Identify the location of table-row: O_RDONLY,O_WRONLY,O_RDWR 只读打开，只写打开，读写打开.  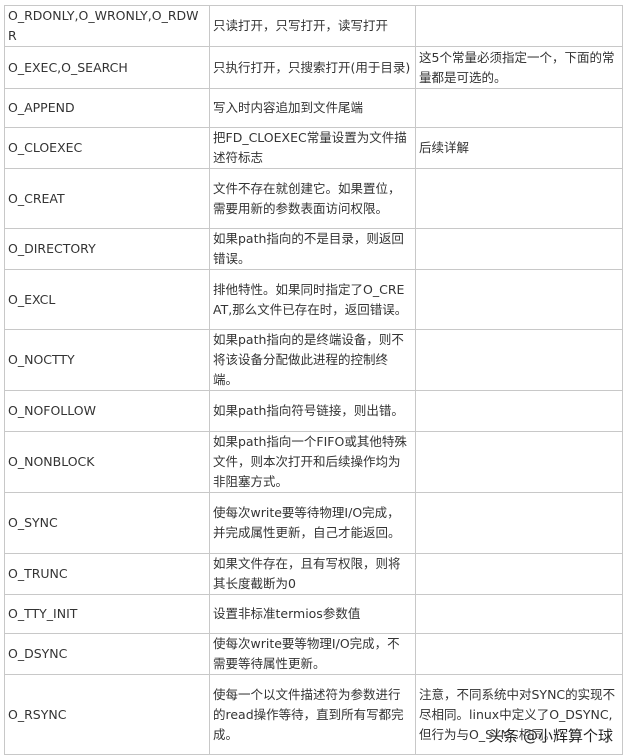
(313, 26).